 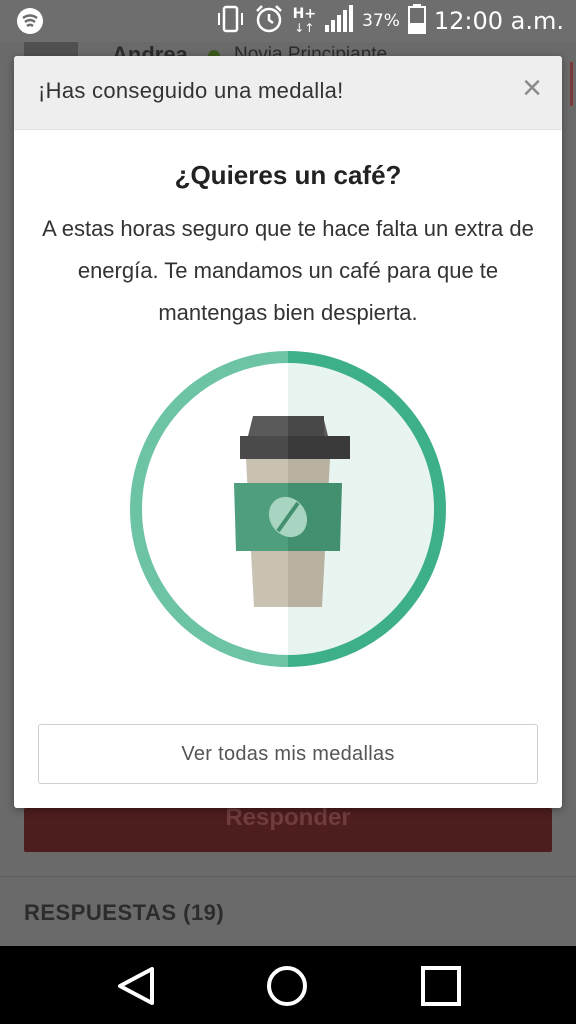 I want to click on divider, so click(x=288, y=876).